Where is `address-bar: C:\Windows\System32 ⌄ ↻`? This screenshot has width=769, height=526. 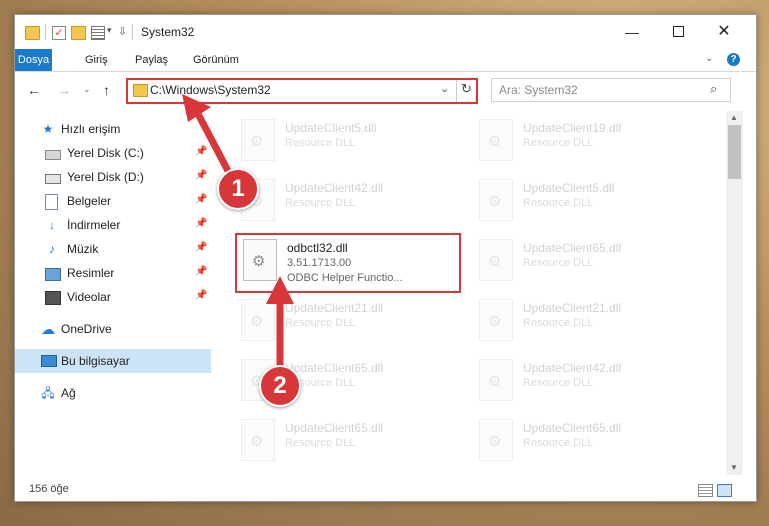
address-bar: C:\Windows\System32 ⌄ ↻ is located at coordinates (302, 91).